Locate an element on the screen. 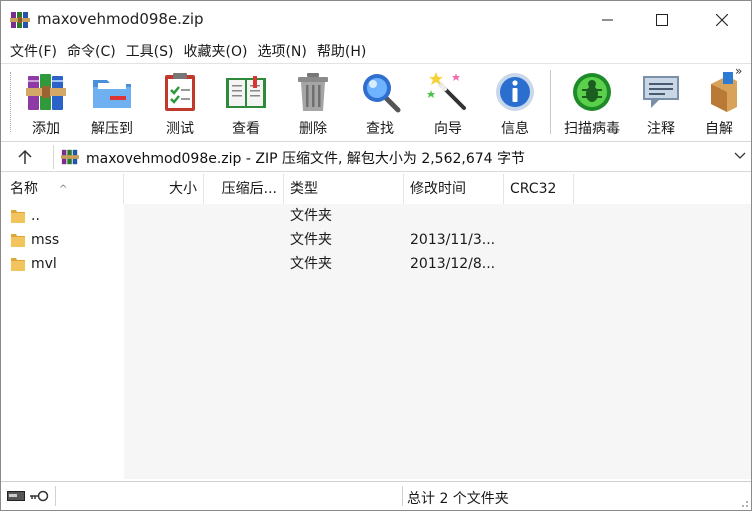 Image resolution: width=752 pixels, height=511 pixels. column-name-label: 名称 is located at coordinates (24, 189).